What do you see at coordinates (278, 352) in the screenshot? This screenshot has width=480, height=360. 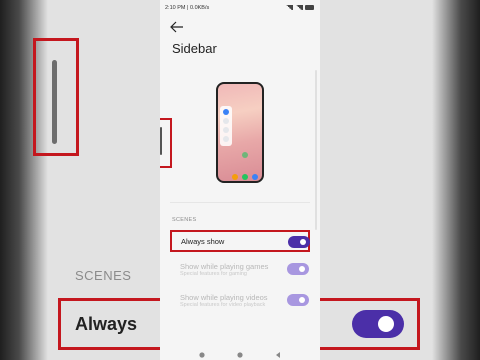 I see `back-nav-icon` at bounding box center [278, 352].